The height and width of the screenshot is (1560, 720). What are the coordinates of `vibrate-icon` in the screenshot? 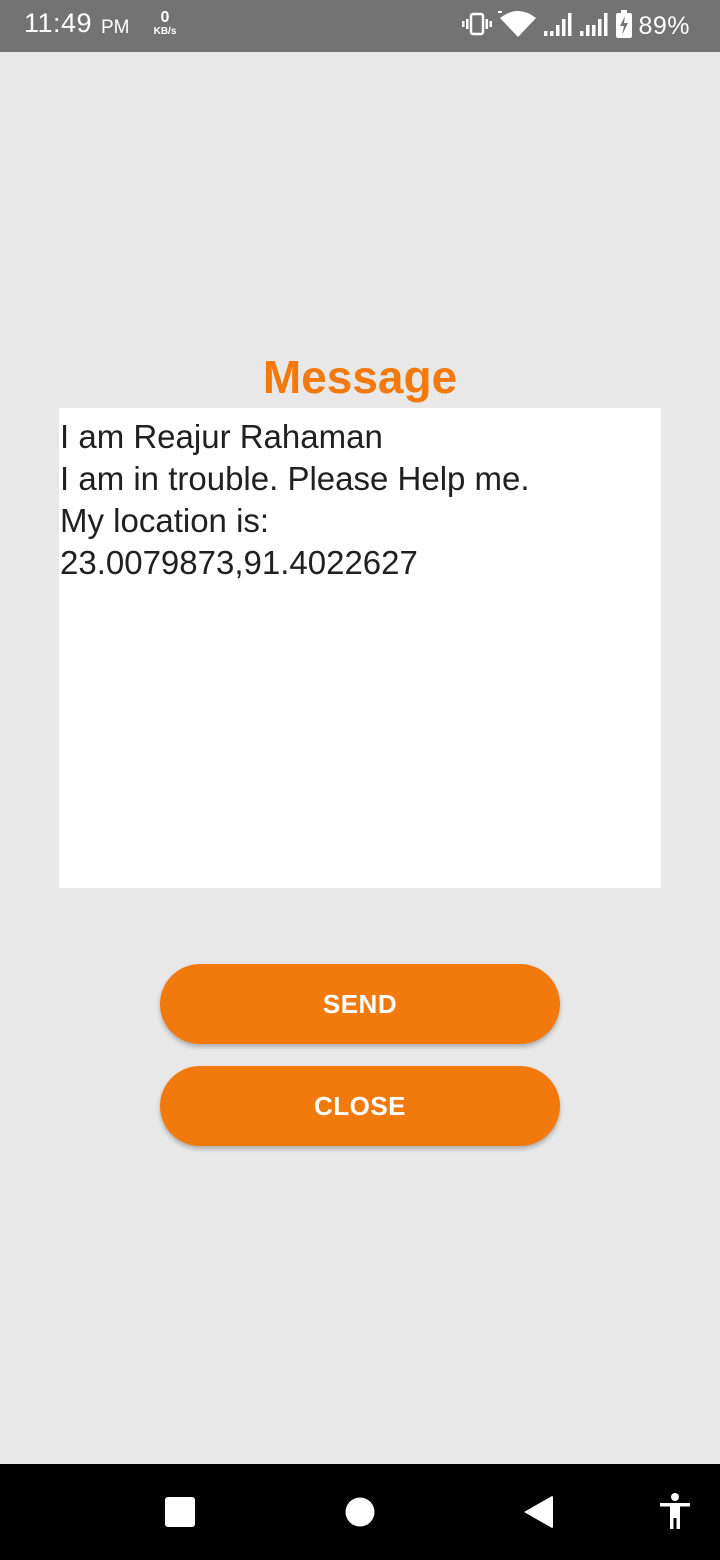 It's located at (477, 26).